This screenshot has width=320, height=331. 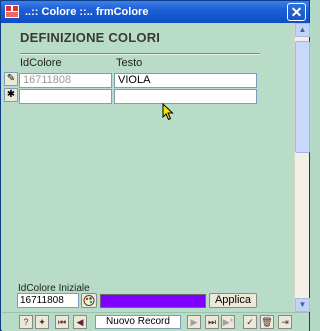 I want to click on close-button: ✕, so click(x=296, y=12).